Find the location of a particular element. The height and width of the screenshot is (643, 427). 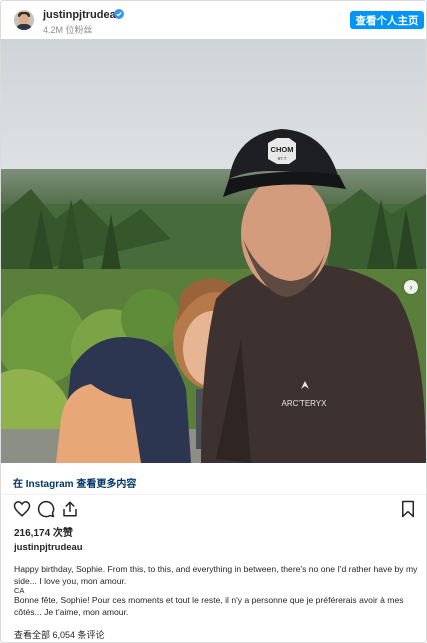

like-count: 216,174 次赞 is located at coordinates (43, 531).